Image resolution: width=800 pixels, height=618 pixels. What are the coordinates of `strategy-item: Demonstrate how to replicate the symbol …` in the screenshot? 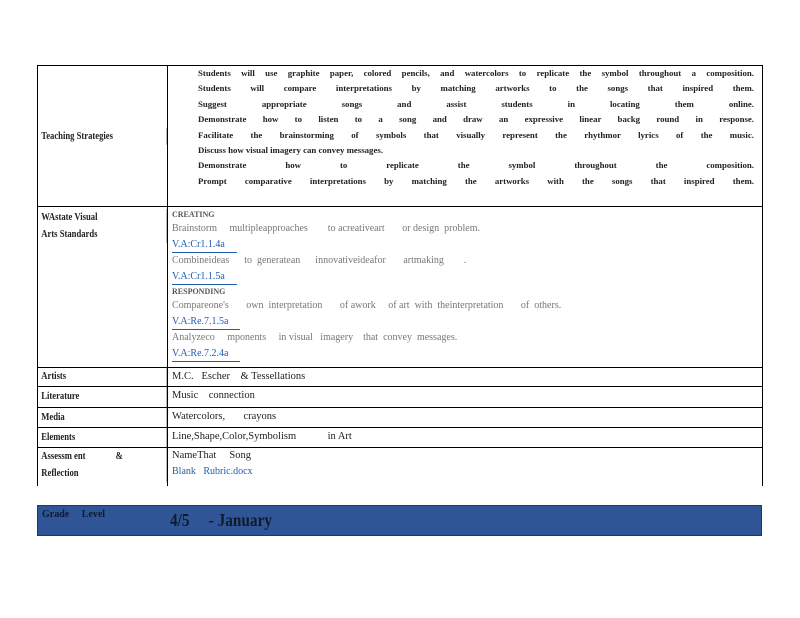 It's located at (471, 165).